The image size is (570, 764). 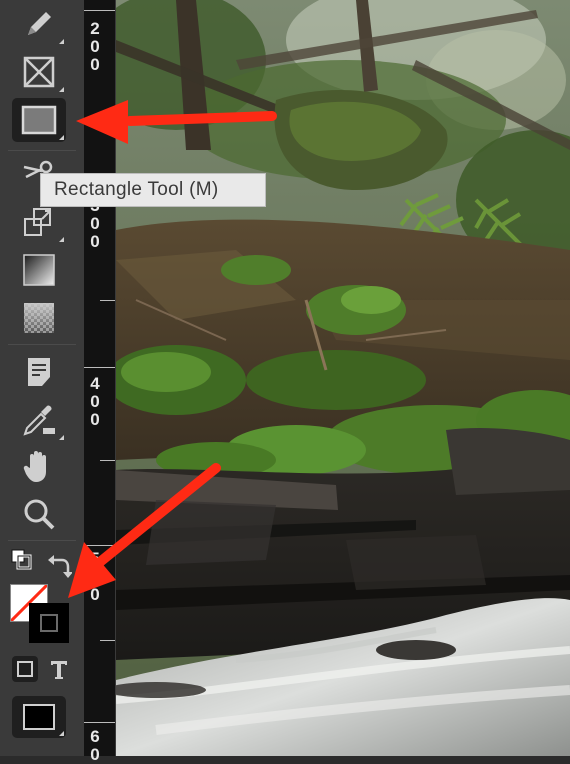 I want to click on screen-mode-icon, so click(x=39, y=717).